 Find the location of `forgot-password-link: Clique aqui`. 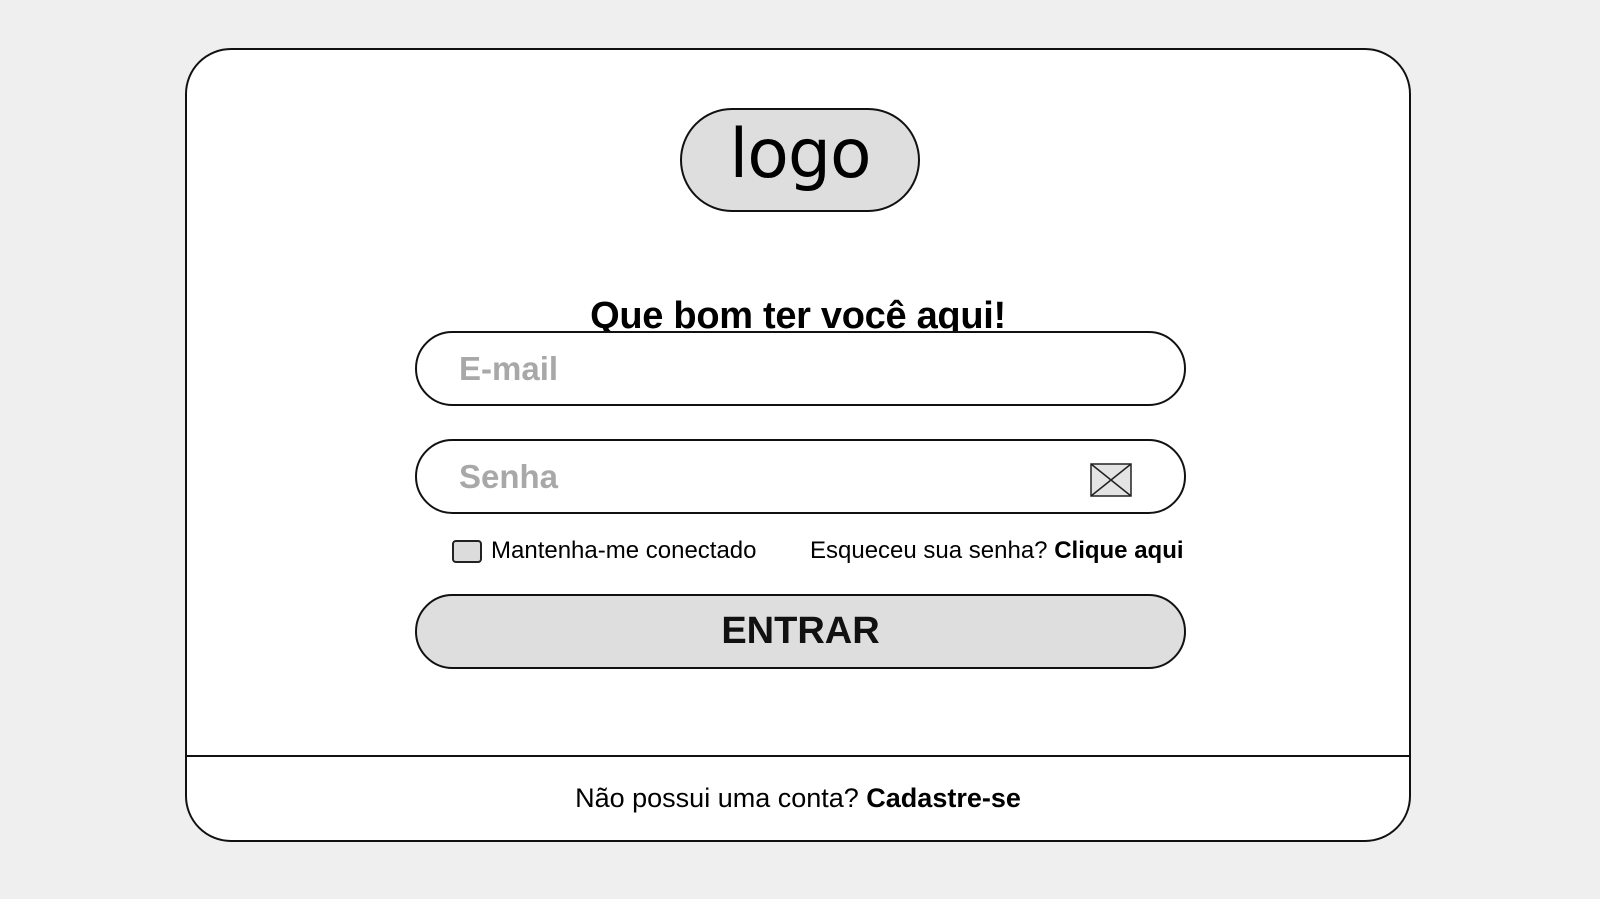

forgot-password-link: Clique aqui is located at coordinates (1118, 550).